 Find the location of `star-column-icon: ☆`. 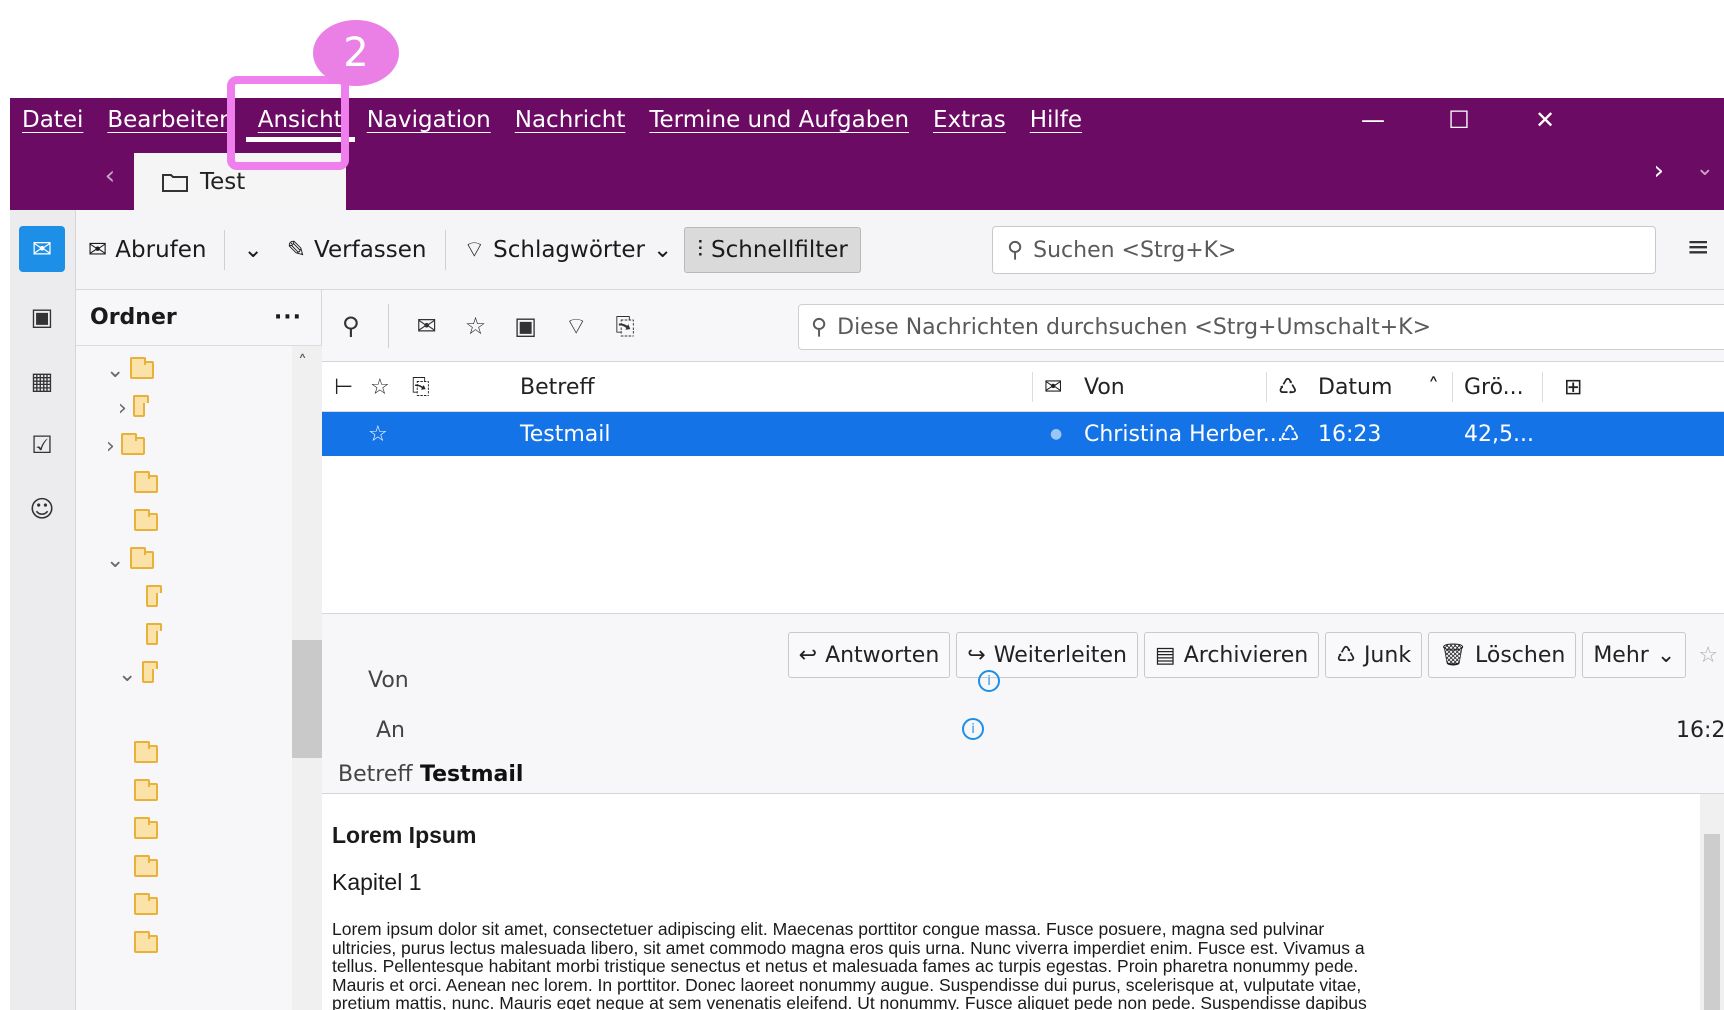

star-column-icon: ☆ is located at coordinates (380, 387).